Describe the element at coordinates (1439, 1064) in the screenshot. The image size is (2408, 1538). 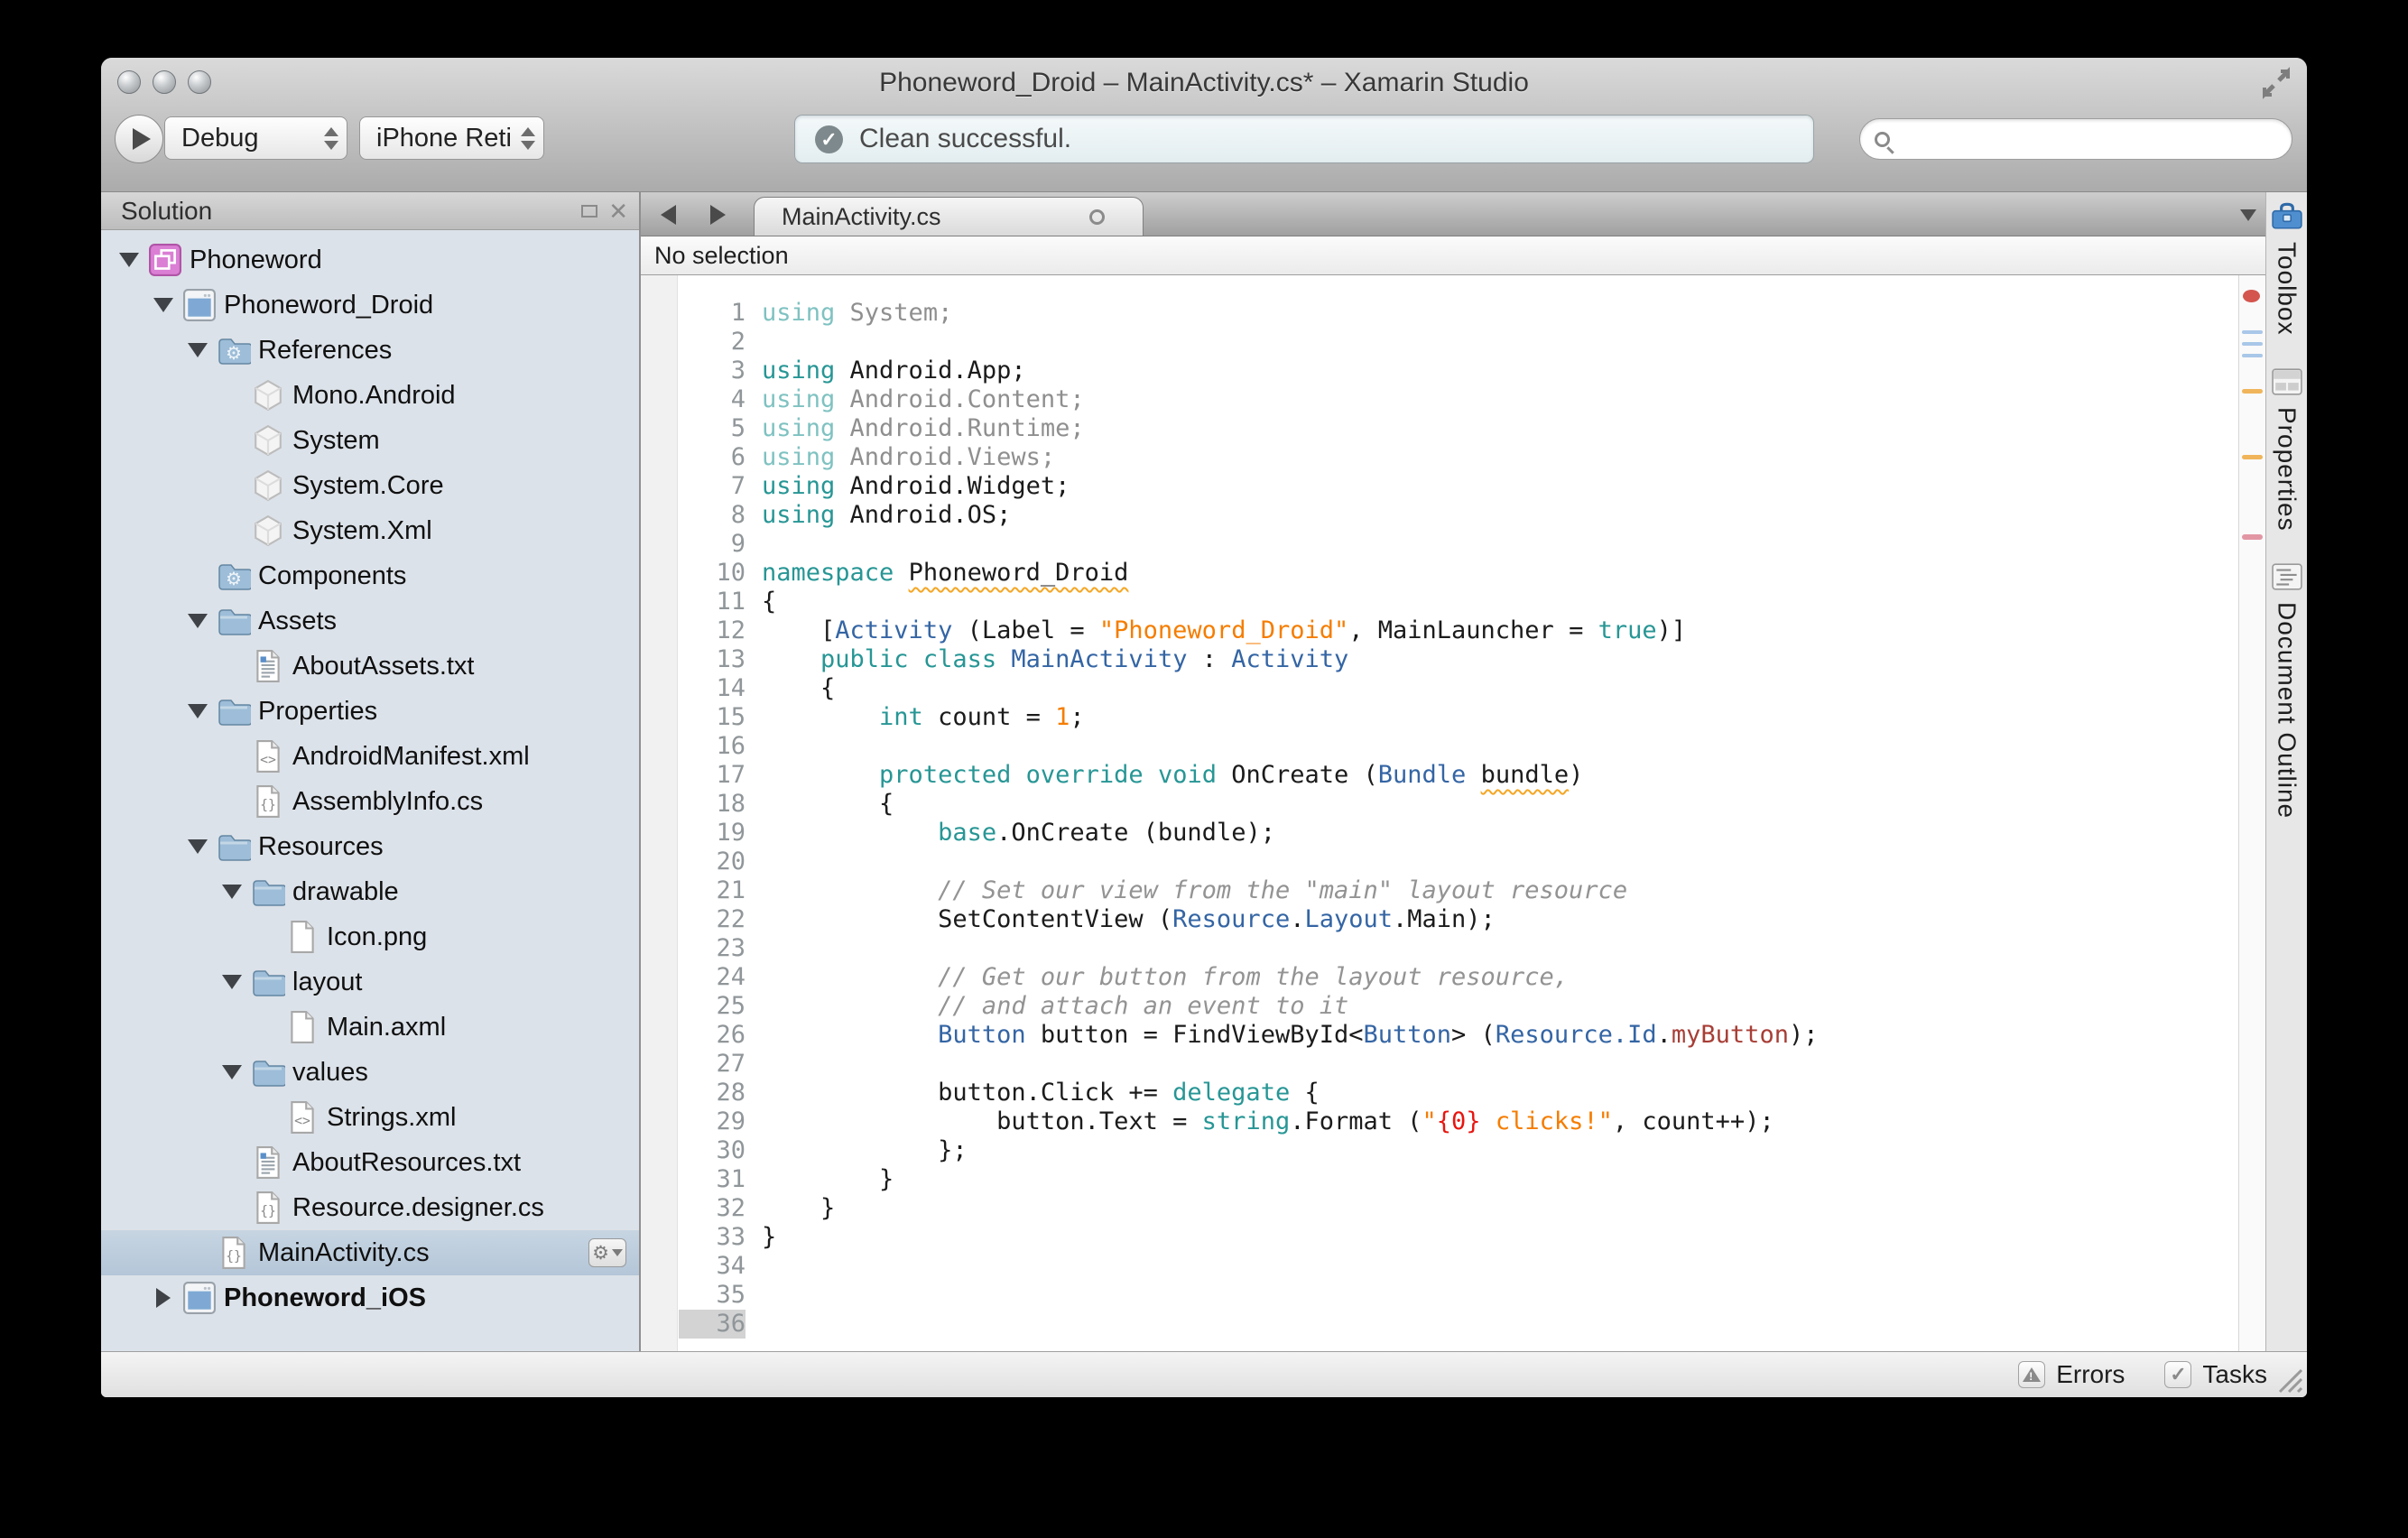
I see `code-line-27: 27` at that location.